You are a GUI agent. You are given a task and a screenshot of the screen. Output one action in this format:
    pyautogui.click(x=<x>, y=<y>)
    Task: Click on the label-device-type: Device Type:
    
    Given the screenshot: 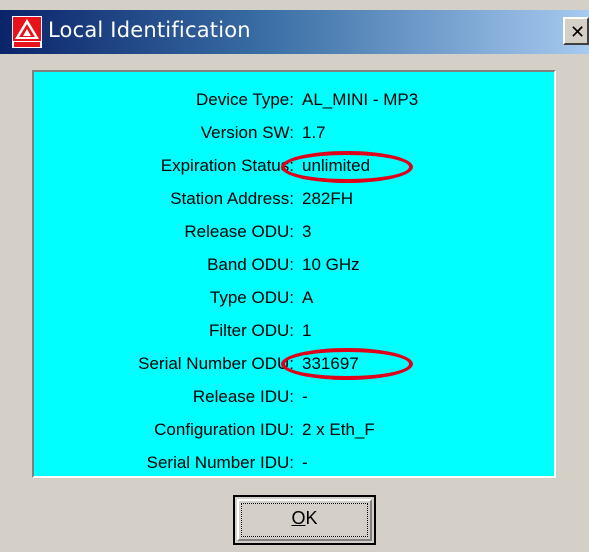 What is the action you would take?
    pyautogui.click(x=245, y=99)
    